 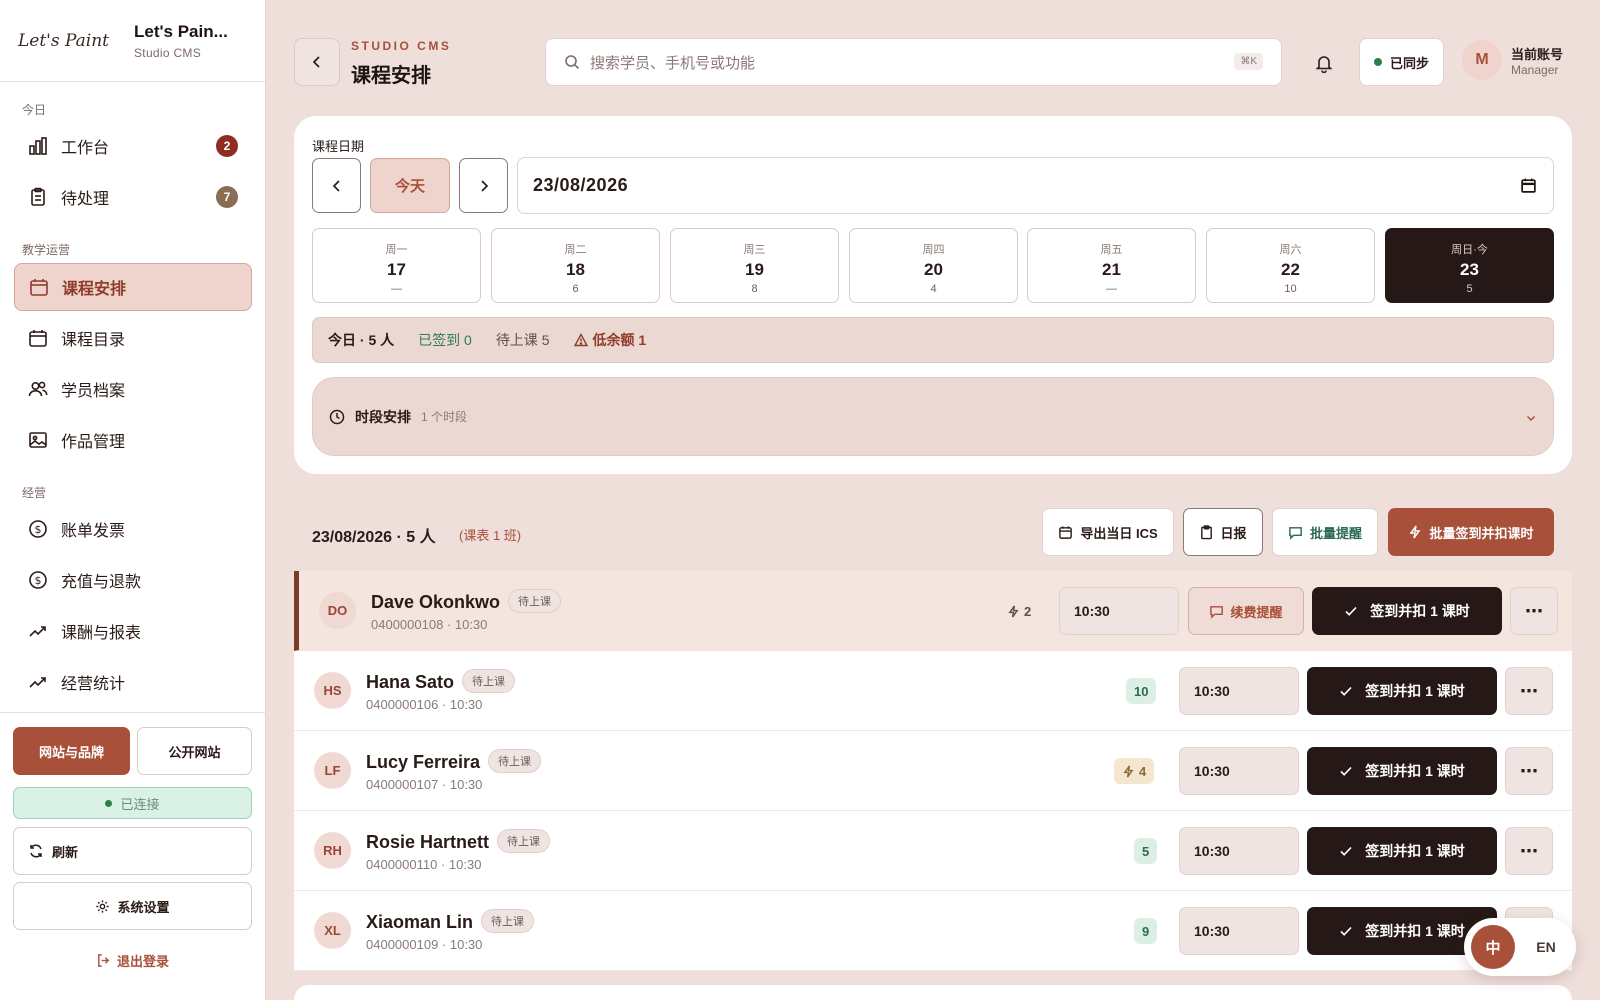 What do you see at coordinates (132, 41) in the screenshot?
I see `brand: Let's Paint Let's Pain... Studio CMS` at bounding box center [132, 41].